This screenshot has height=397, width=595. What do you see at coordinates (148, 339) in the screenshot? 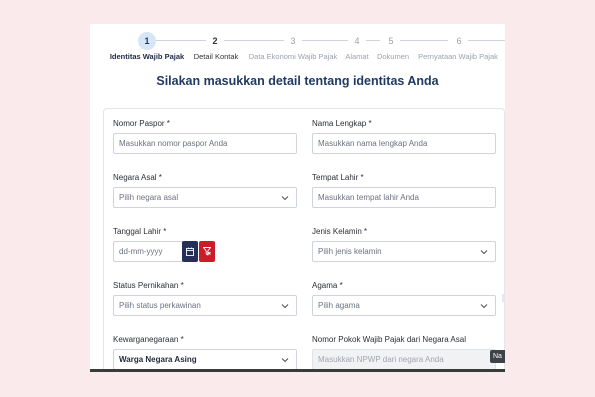
I see `citizenship-label: Kewarganegaraan *` at bounding box center [148, 339].